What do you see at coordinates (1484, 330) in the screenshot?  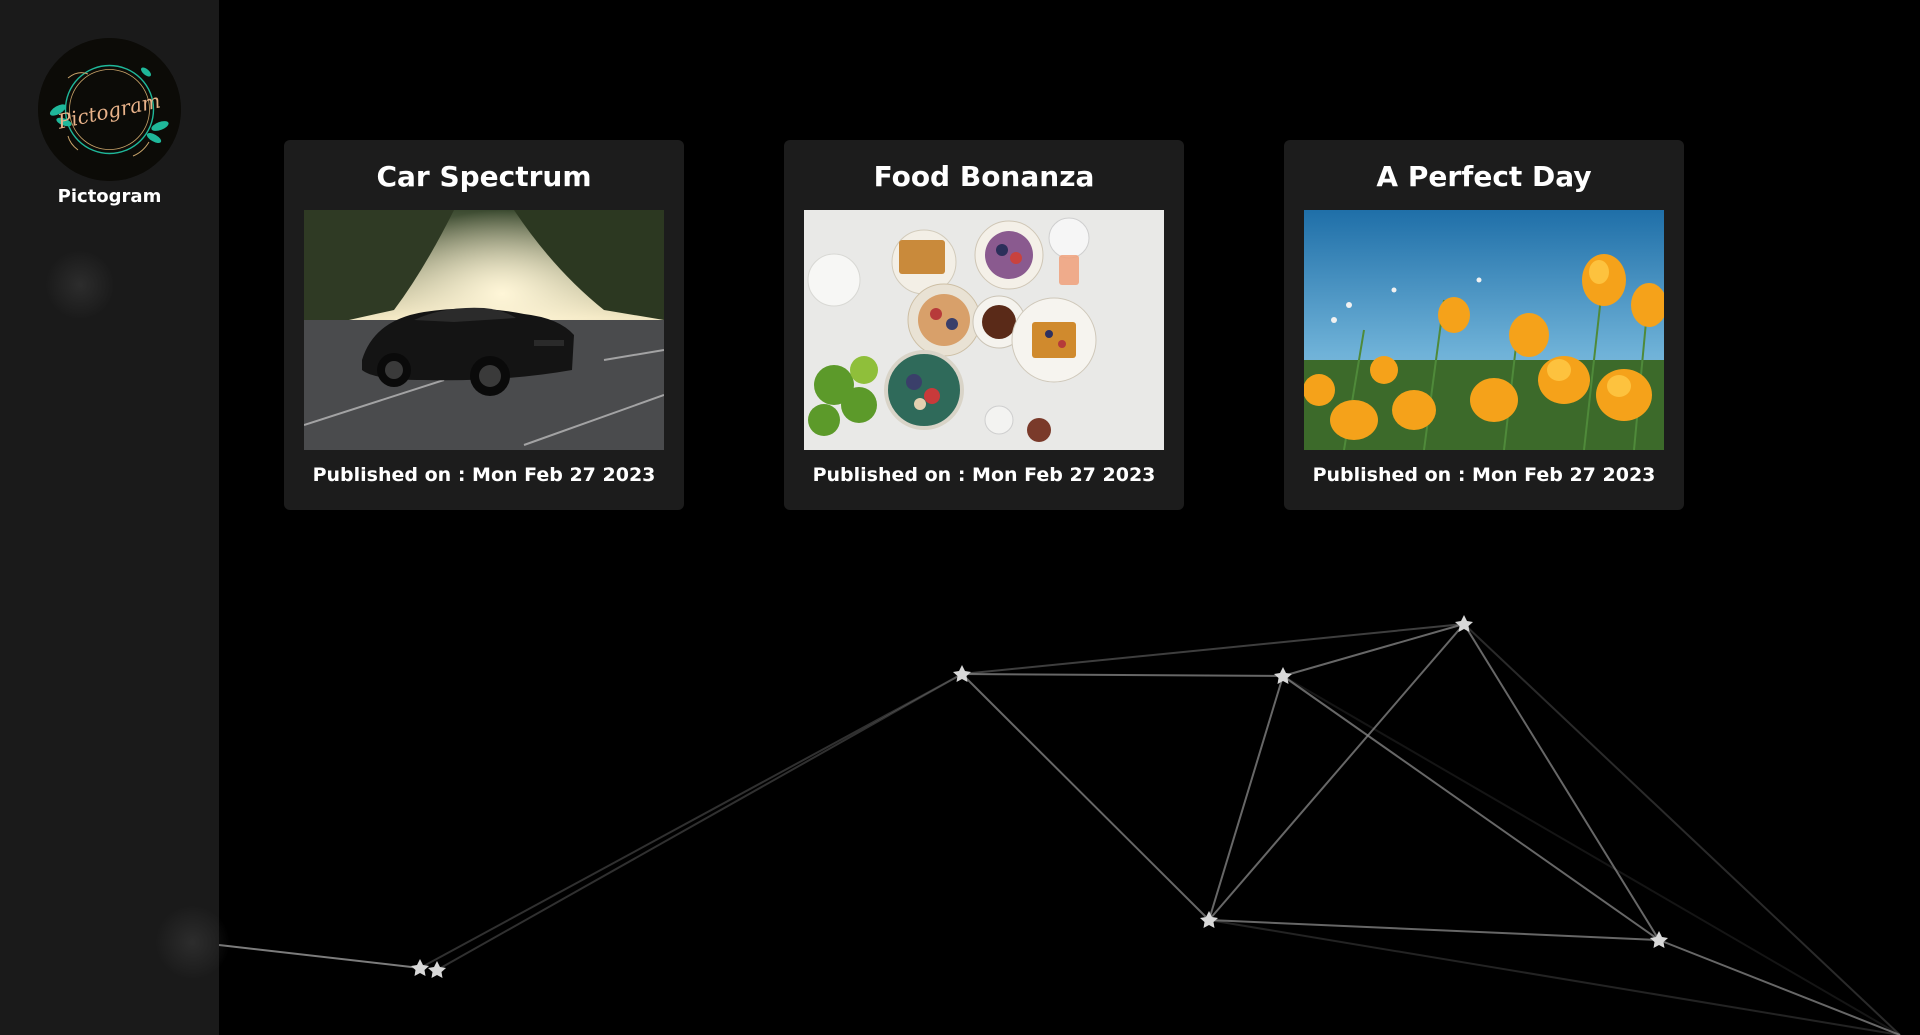 I see `orange-flowers-photo` at bounding box center [1484, 330].